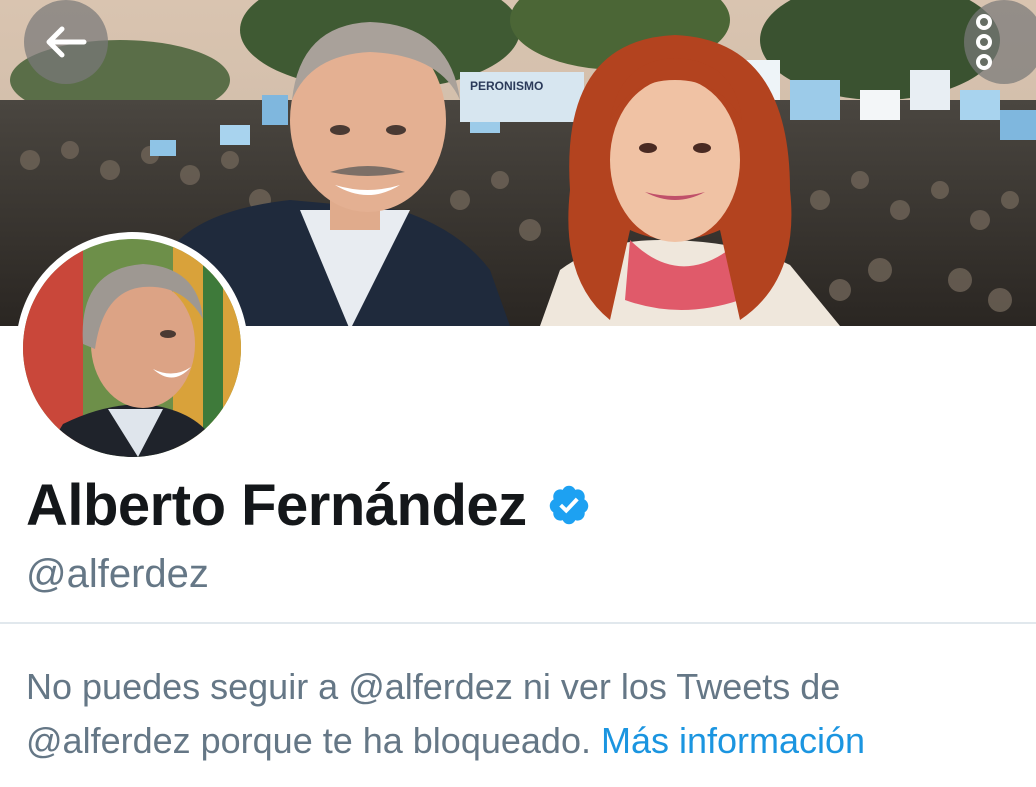 The width and height of the screenshot is (1036, 787). What do you see at coordinates (518, 623) in the screenshot?
I see `divider` at bounding box center [518, 623].